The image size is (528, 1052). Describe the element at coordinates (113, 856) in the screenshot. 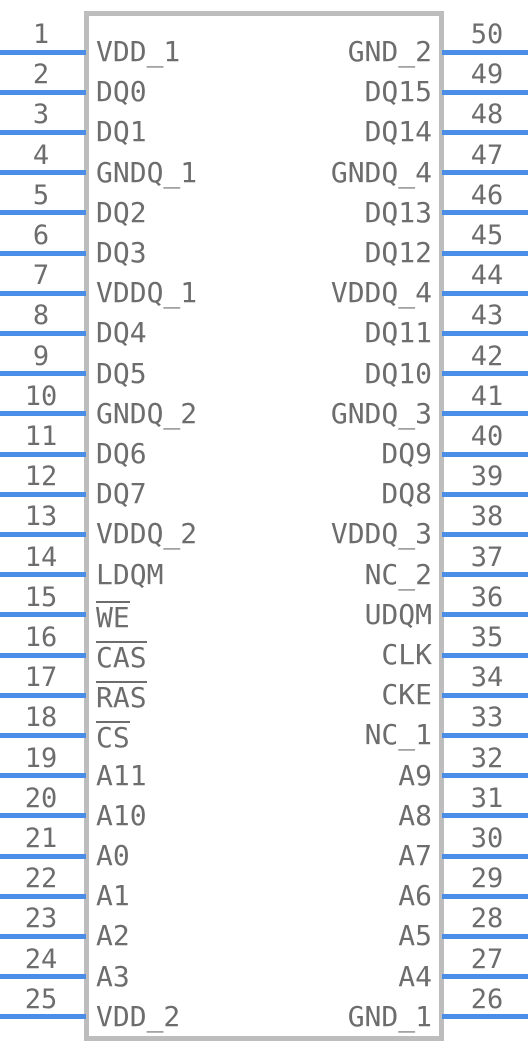

I see `pin-label: A0` at that location.